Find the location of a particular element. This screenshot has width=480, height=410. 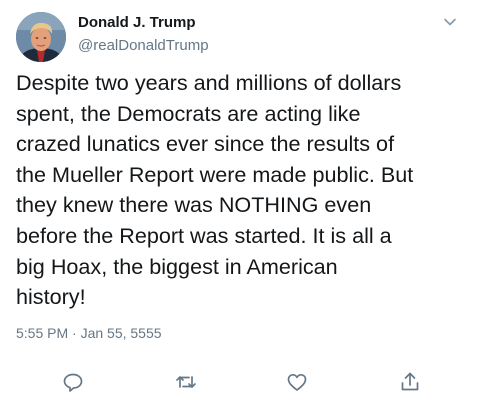

heart-icon is located at coordinates (297, 382).